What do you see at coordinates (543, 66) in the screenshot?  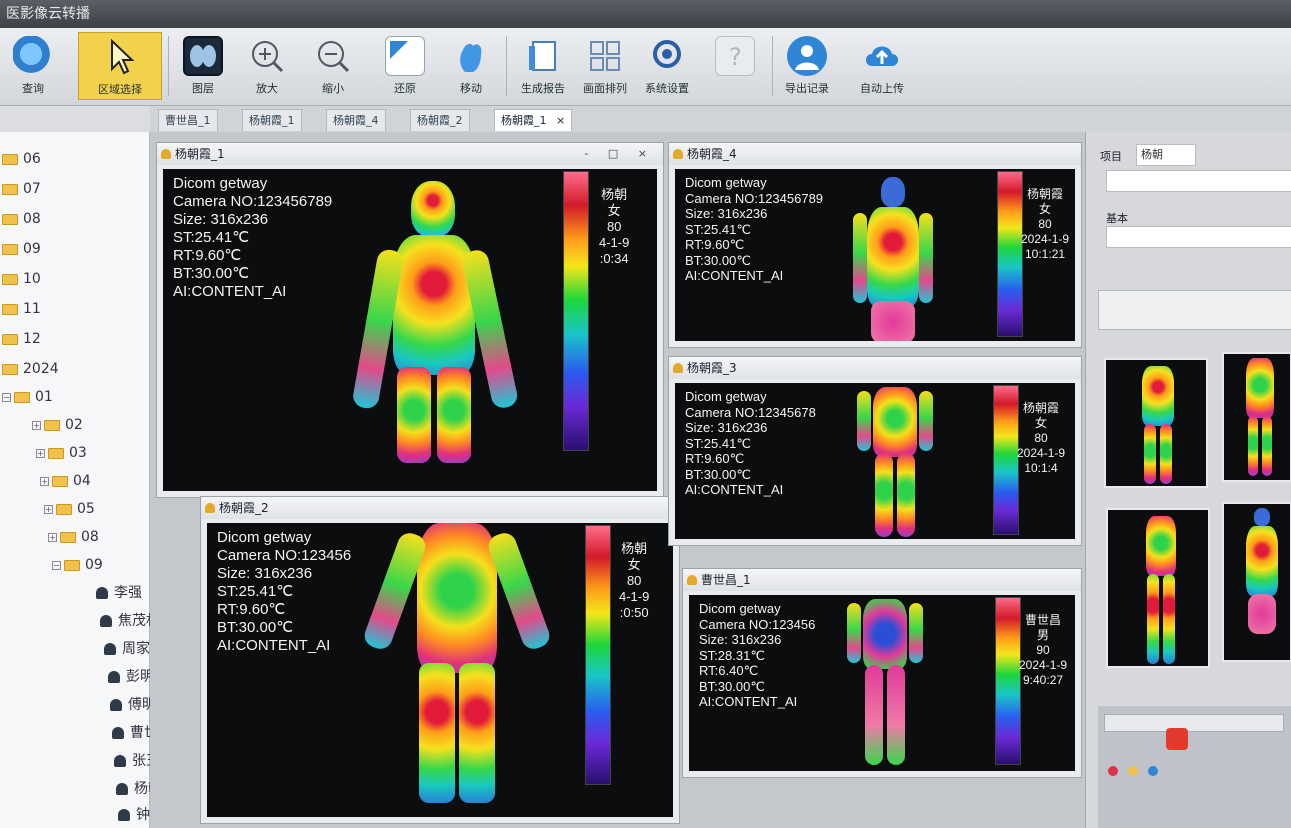 I see `generate-report-button: 生成报告` at bounding box center [543, 66].